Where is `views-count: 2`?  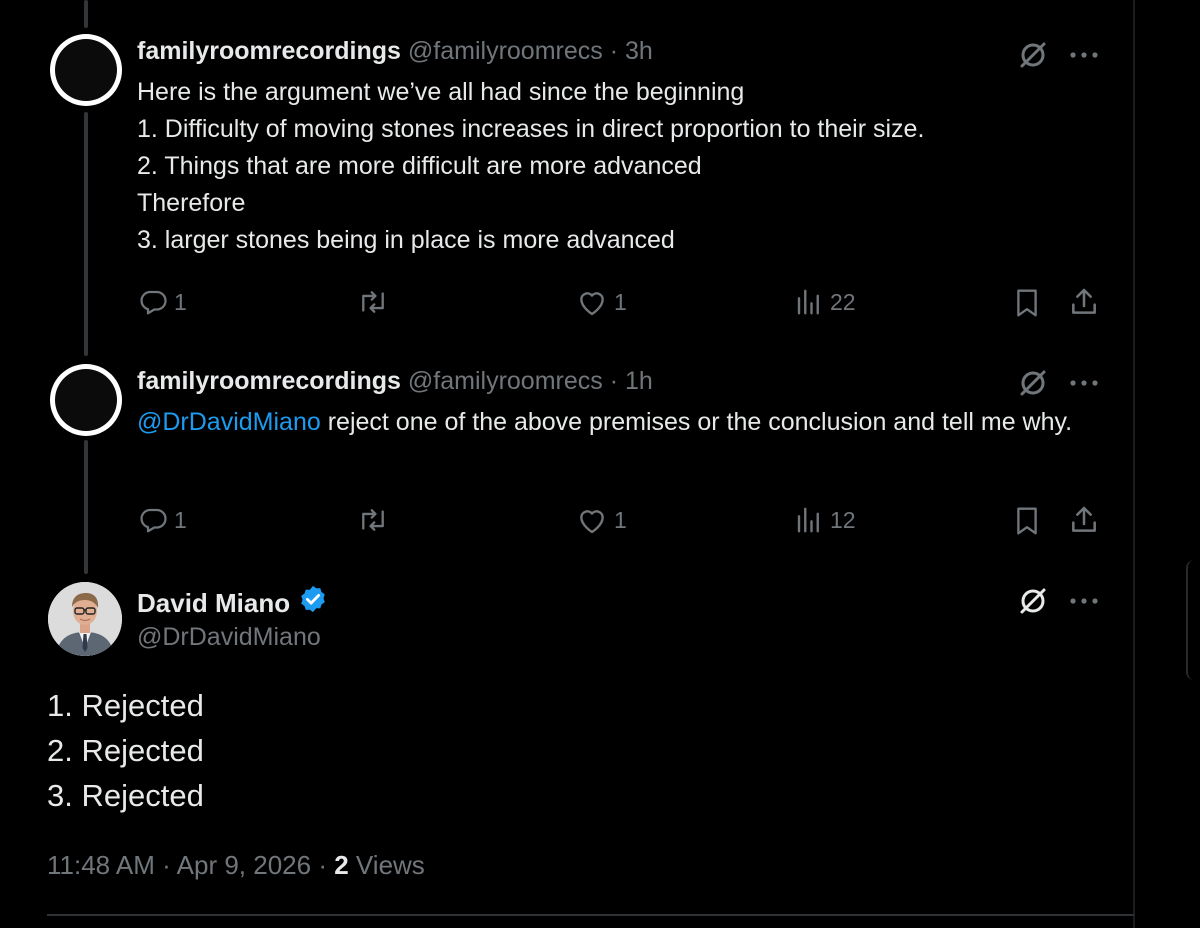 views-count: 2 is located at coordinates (341, 865).